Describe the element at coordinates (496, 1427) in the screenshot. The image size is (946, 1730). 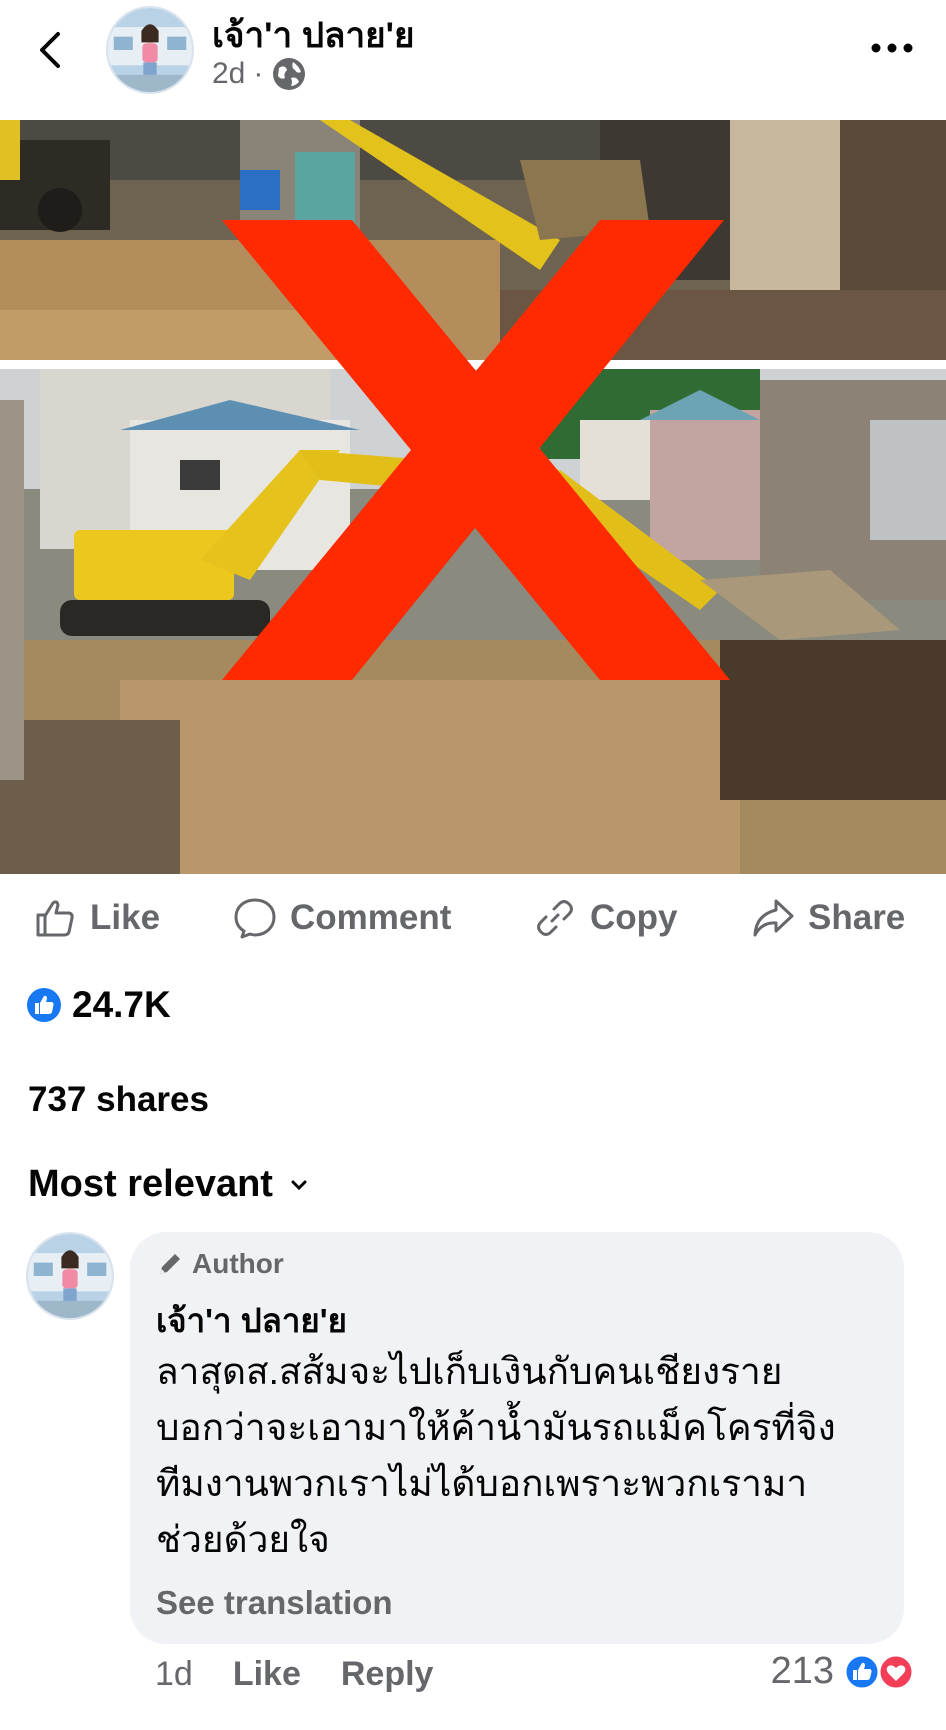
I see `comment-line: บอกว่าจะเอามาให้ค้าน้ำมันรถแม็คโครที่จิง` at that location.